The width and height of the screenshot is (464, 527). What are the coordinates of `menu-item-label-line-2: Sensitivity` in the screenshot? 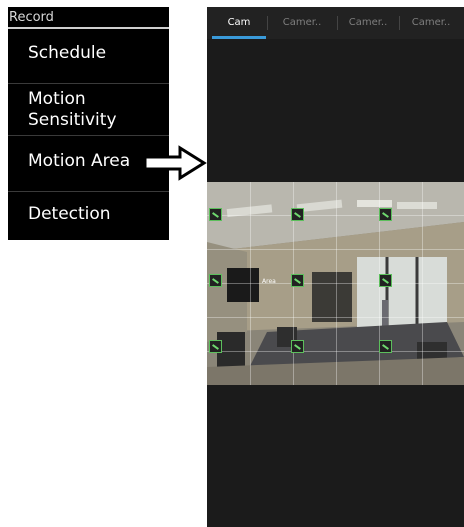 It's located at (72, 120).